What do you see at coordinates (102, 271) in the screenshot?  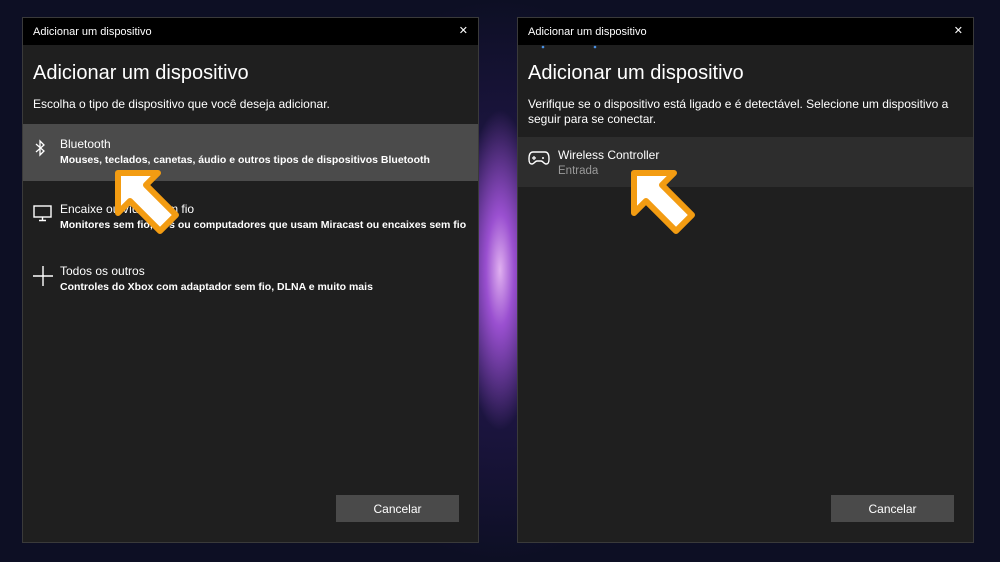 I see `option-title: Todos os outros` at bounding box center [102, 271].